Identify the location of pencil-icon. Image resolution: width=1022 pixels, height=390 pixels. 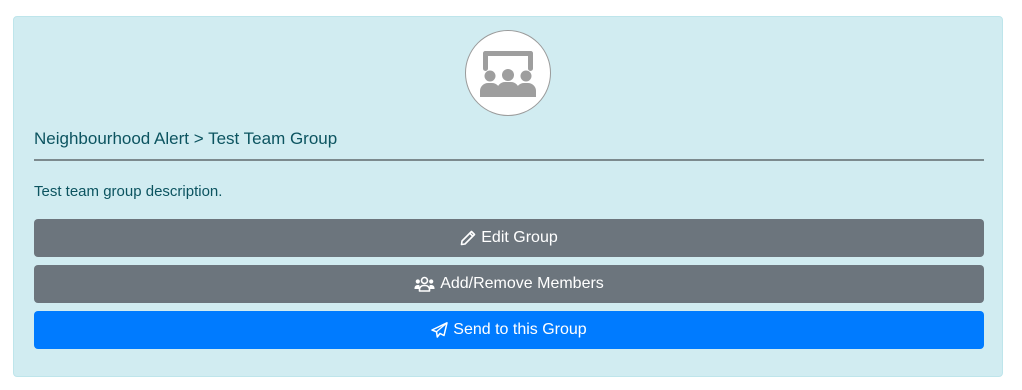
(468, 238).